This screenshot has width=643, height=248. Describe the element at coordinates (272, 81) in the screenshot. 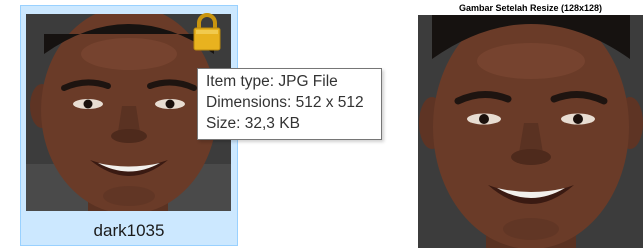

I see `tooltip-item-type: Item type: JPG File` at that location.